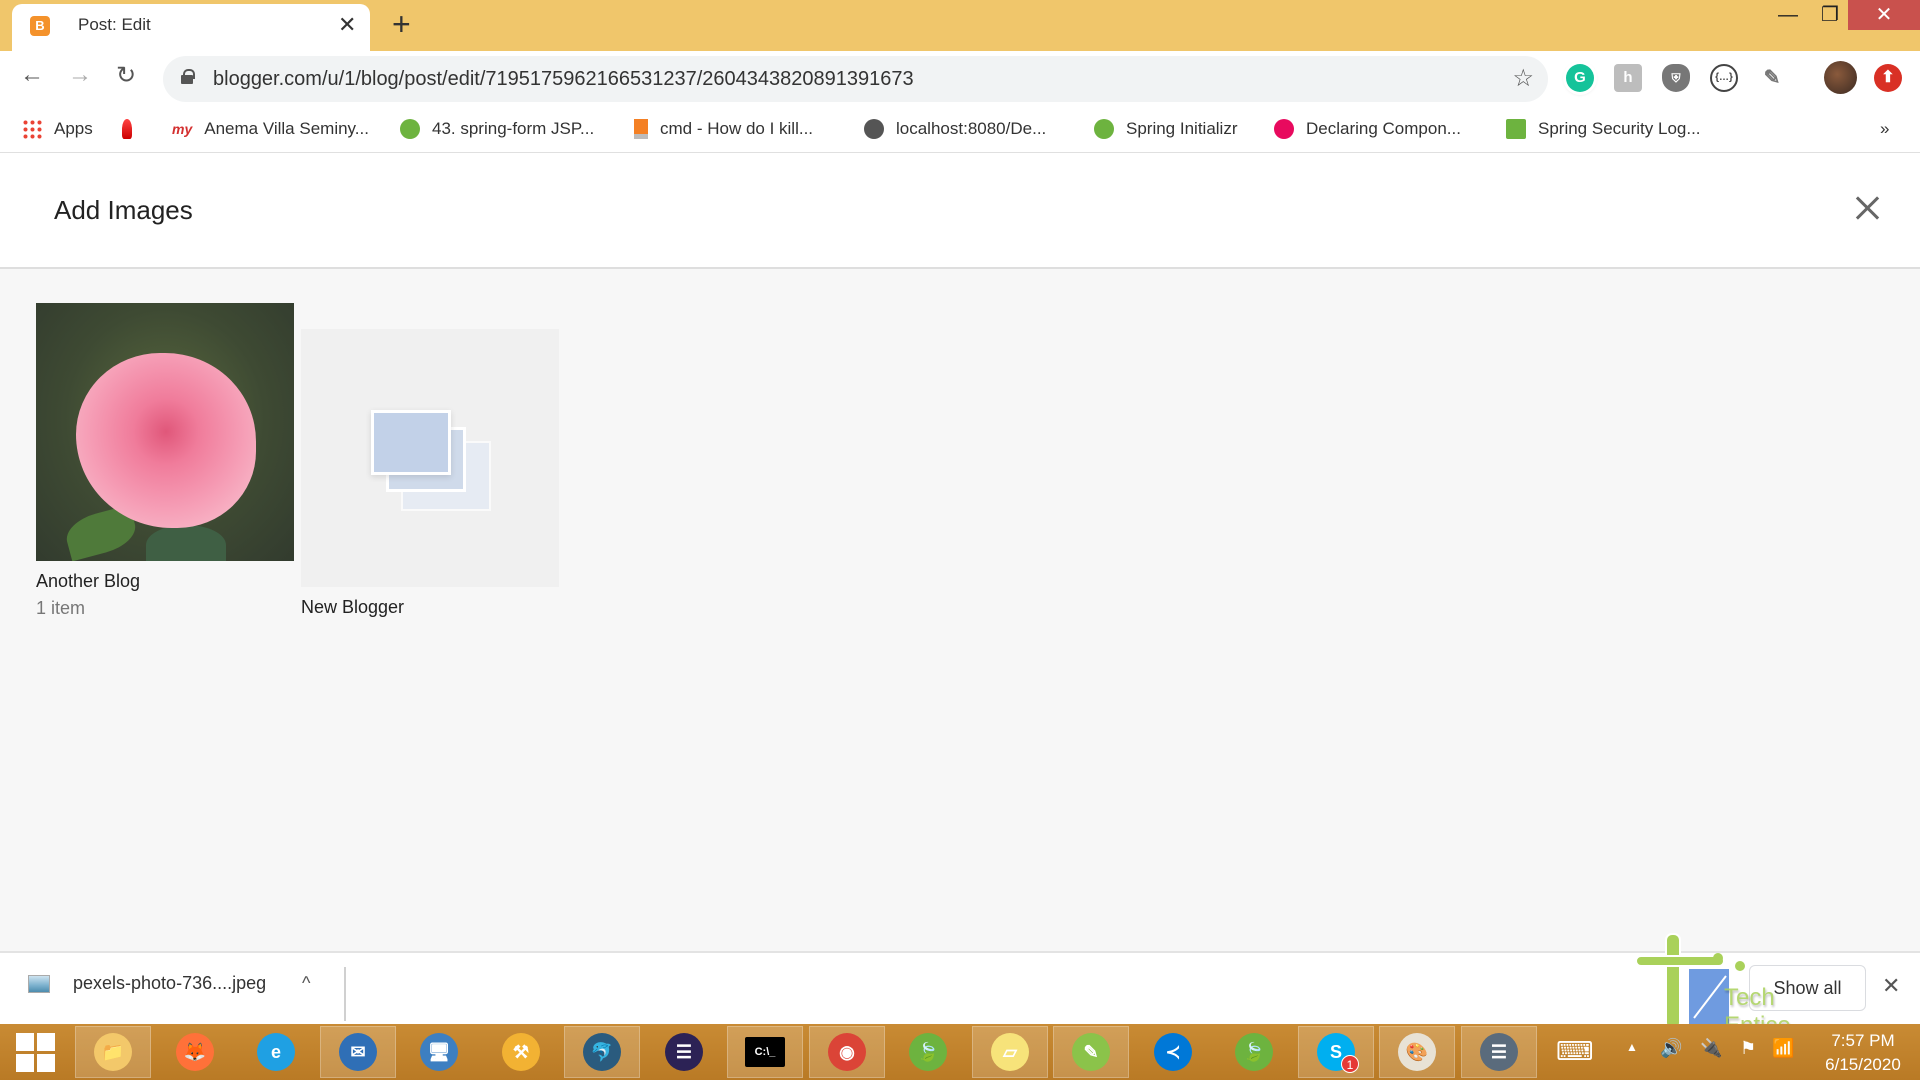 Image resolution: width=1920 pixels, height=1080 pixels. I want to click on apps-grid-icon, so click(32, 129).